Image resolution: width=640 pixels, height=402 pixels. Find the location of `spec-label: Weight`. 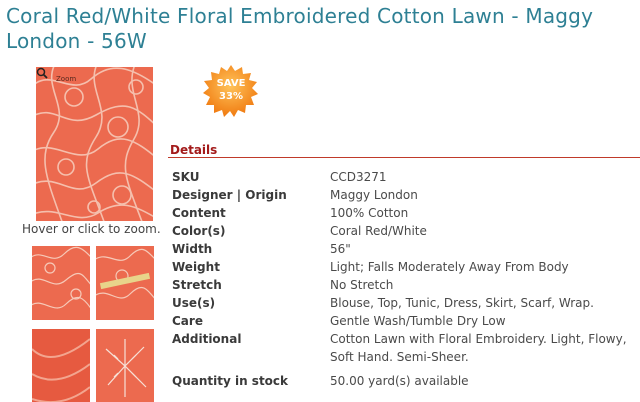

spec-label: Weight is located at coordinates (196, 267).